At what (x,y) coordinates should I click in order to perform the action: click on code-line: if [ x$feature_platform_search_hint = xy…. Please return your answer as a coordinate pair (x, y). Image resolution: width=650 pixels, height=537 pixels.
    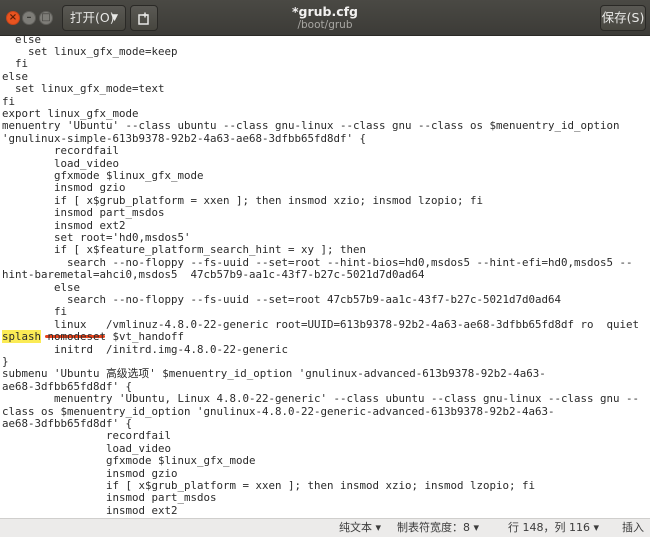
    Looking at the image, I should click on (184, 249).